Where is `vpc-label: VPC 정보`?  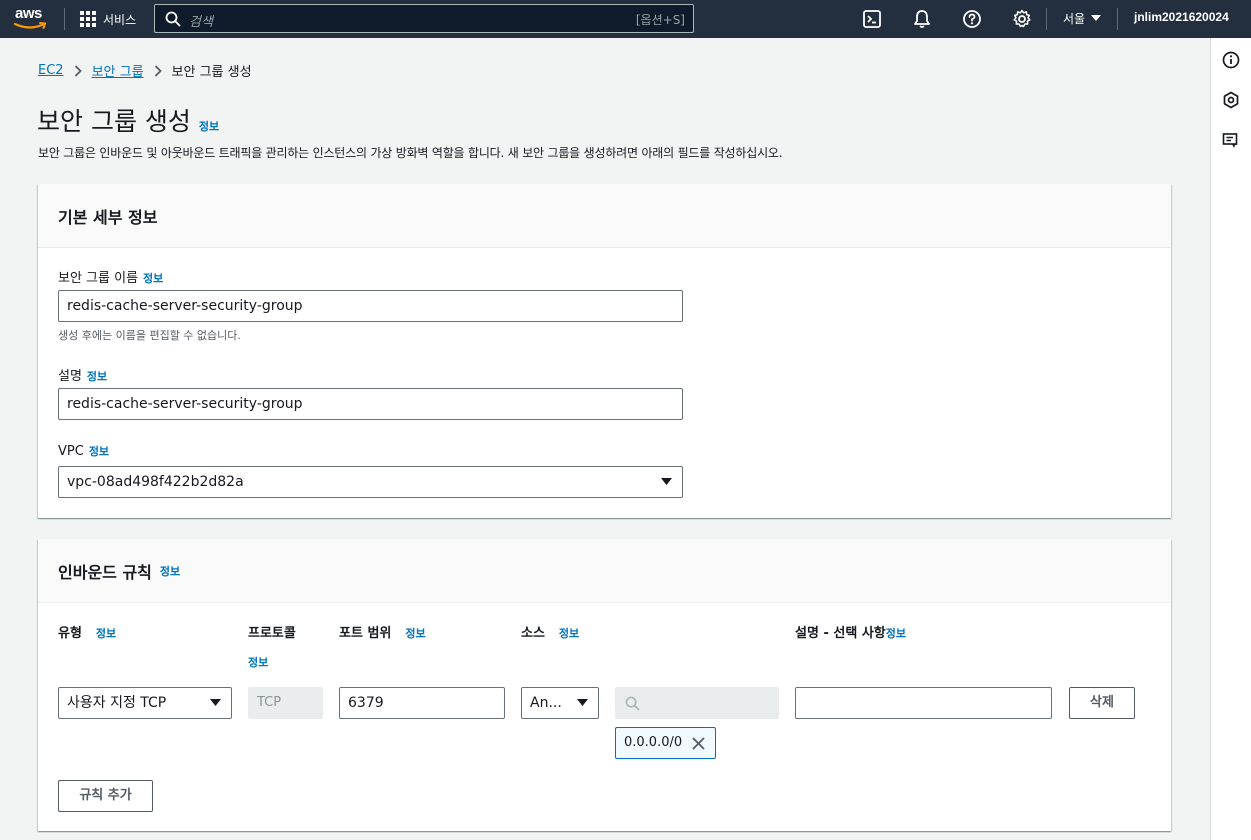 vpc-label: VPC 정보 is located at coordinates (83, 451).